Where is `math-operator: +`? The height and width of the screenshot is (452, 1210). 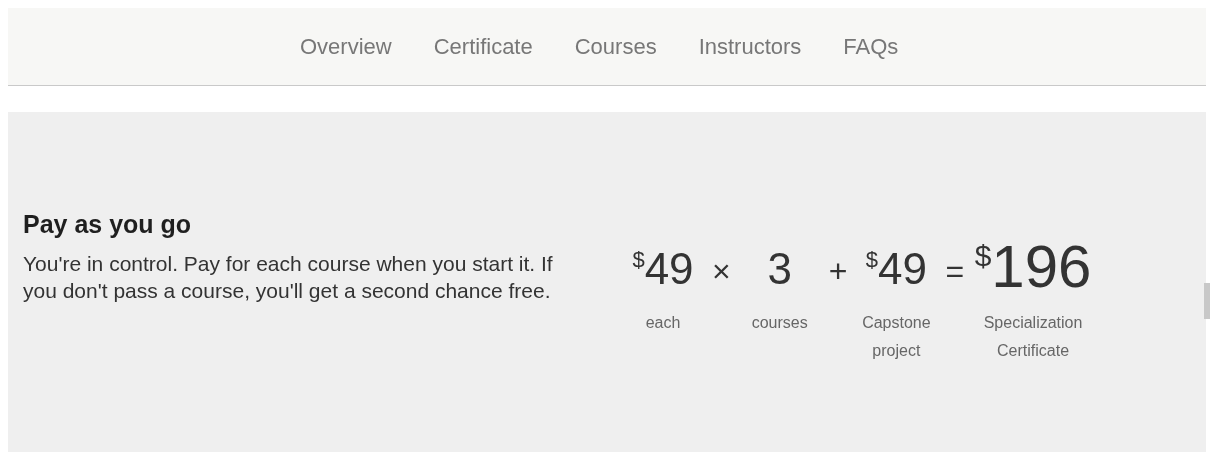
math-operator: + is located at coordinates (838, 271).